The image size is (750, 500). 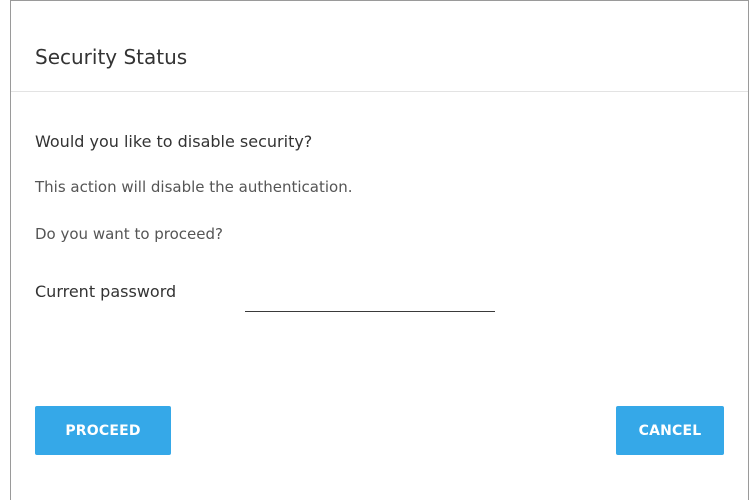 What do you see at coordinates (103, 430) in the screenshot?
I see `proceed-button: PROCEED` at bounding box center [103, 430].